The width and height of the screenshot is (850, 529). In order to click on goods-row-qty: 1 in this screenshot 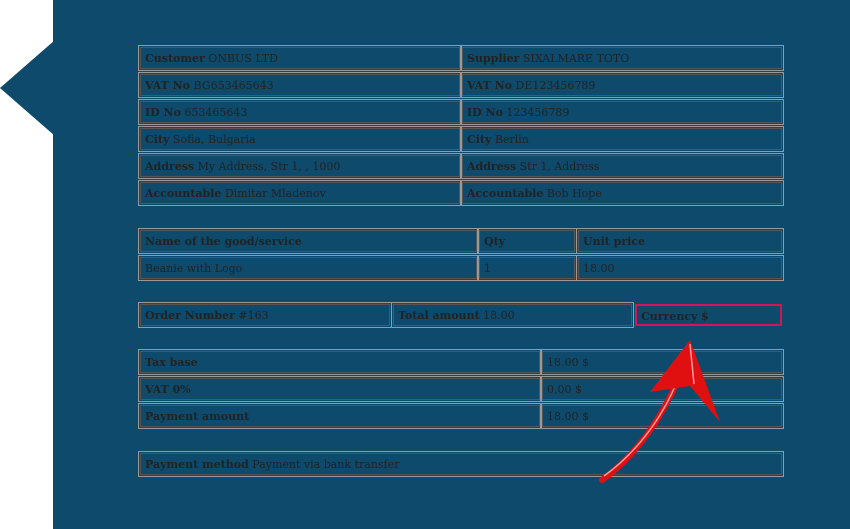, I will do `click(527, 268)`.